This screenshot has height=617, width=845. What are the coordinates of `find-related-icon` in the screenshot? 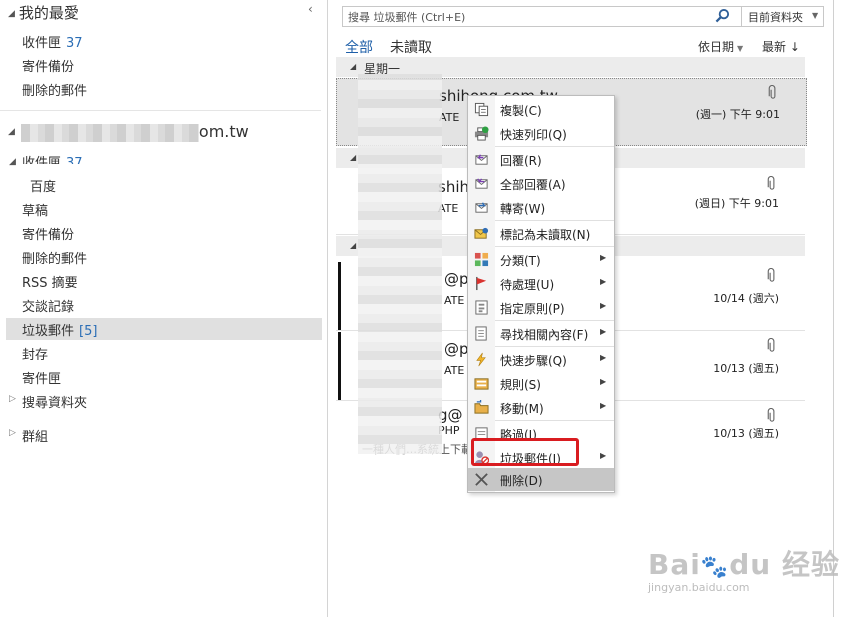 It's located at (481, 333).